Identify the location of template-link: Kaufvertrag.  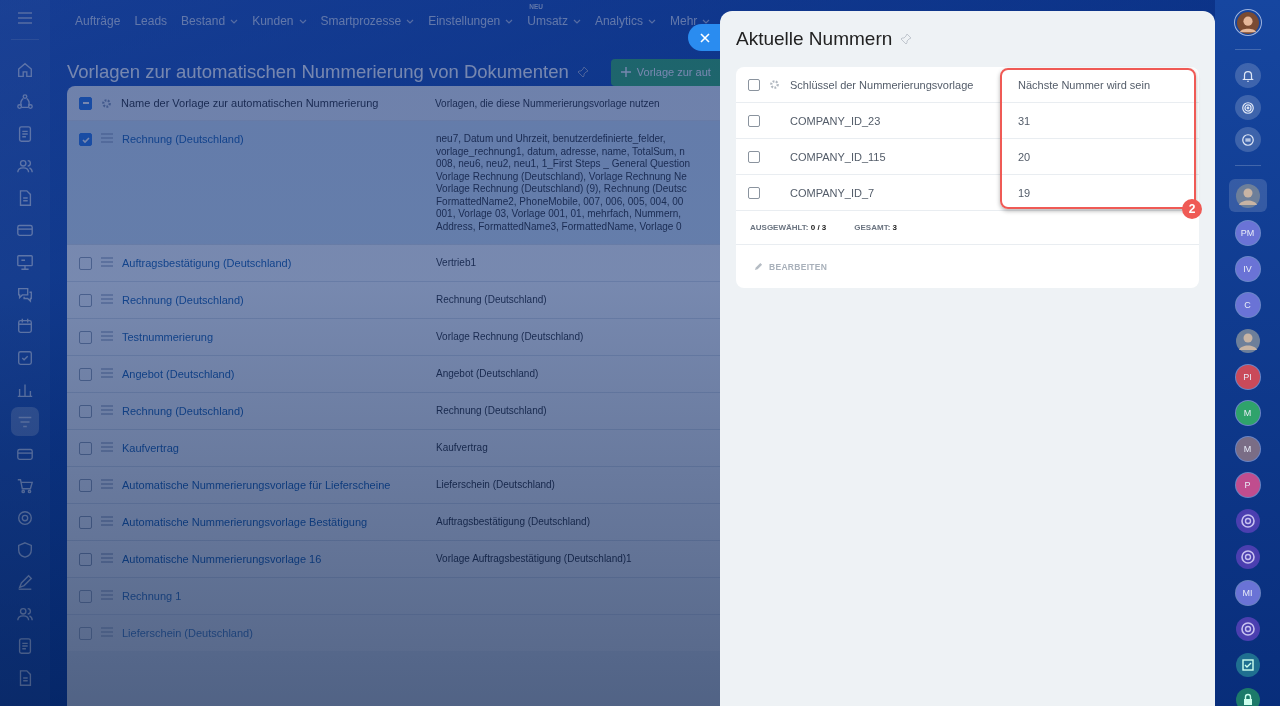
(274, 448).